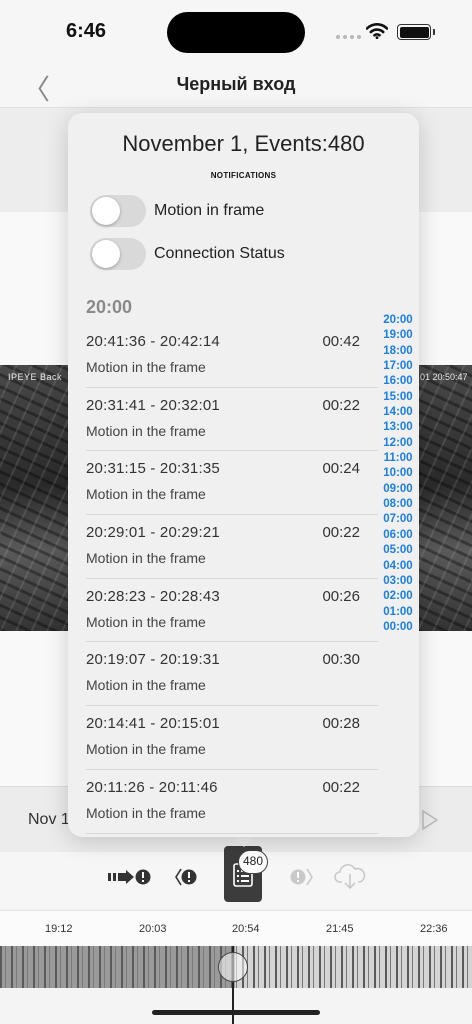 Image resolution: width=472 pixels, height=1024 pixels. What do you see at coordinates (398, 412) in the screenshot?
I see `hour-index-item: 14:00` at bounding box center [398, 412].